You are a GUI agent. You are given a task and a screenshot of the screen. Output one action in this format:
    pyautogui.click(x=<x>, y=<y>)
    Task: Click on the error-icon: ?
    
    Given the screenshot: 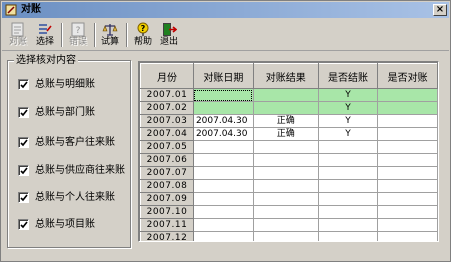 What is the action you would take?
    pyautogui.click(x=78, y=29)
    